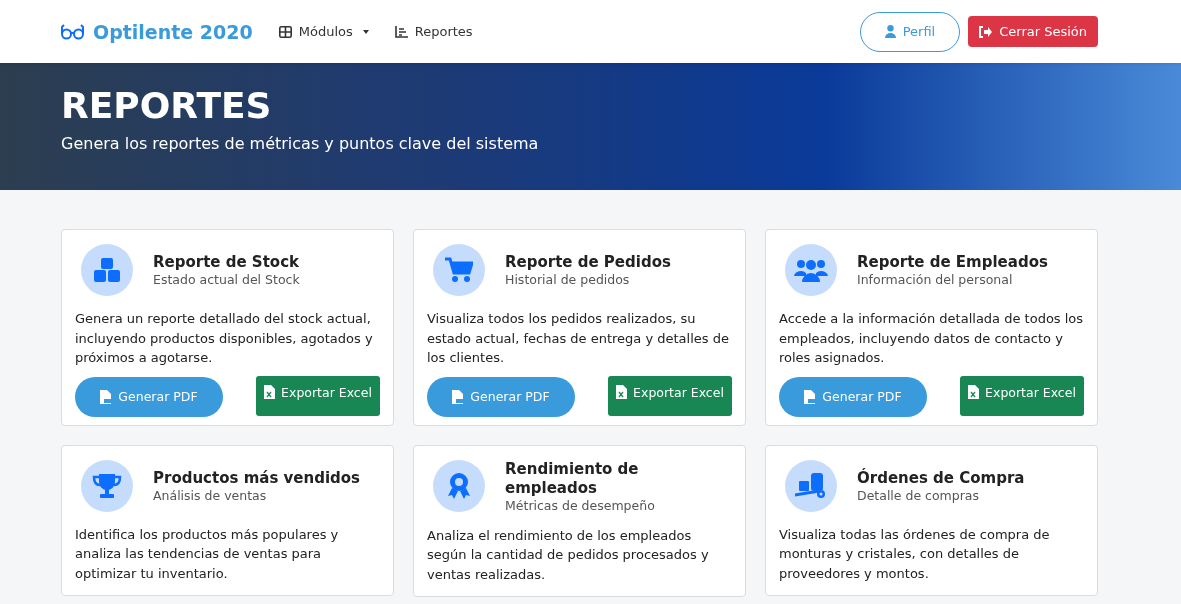  Describe the element at coordinates (285, 31) in the screenshot. I see `grid-icon` at that location.